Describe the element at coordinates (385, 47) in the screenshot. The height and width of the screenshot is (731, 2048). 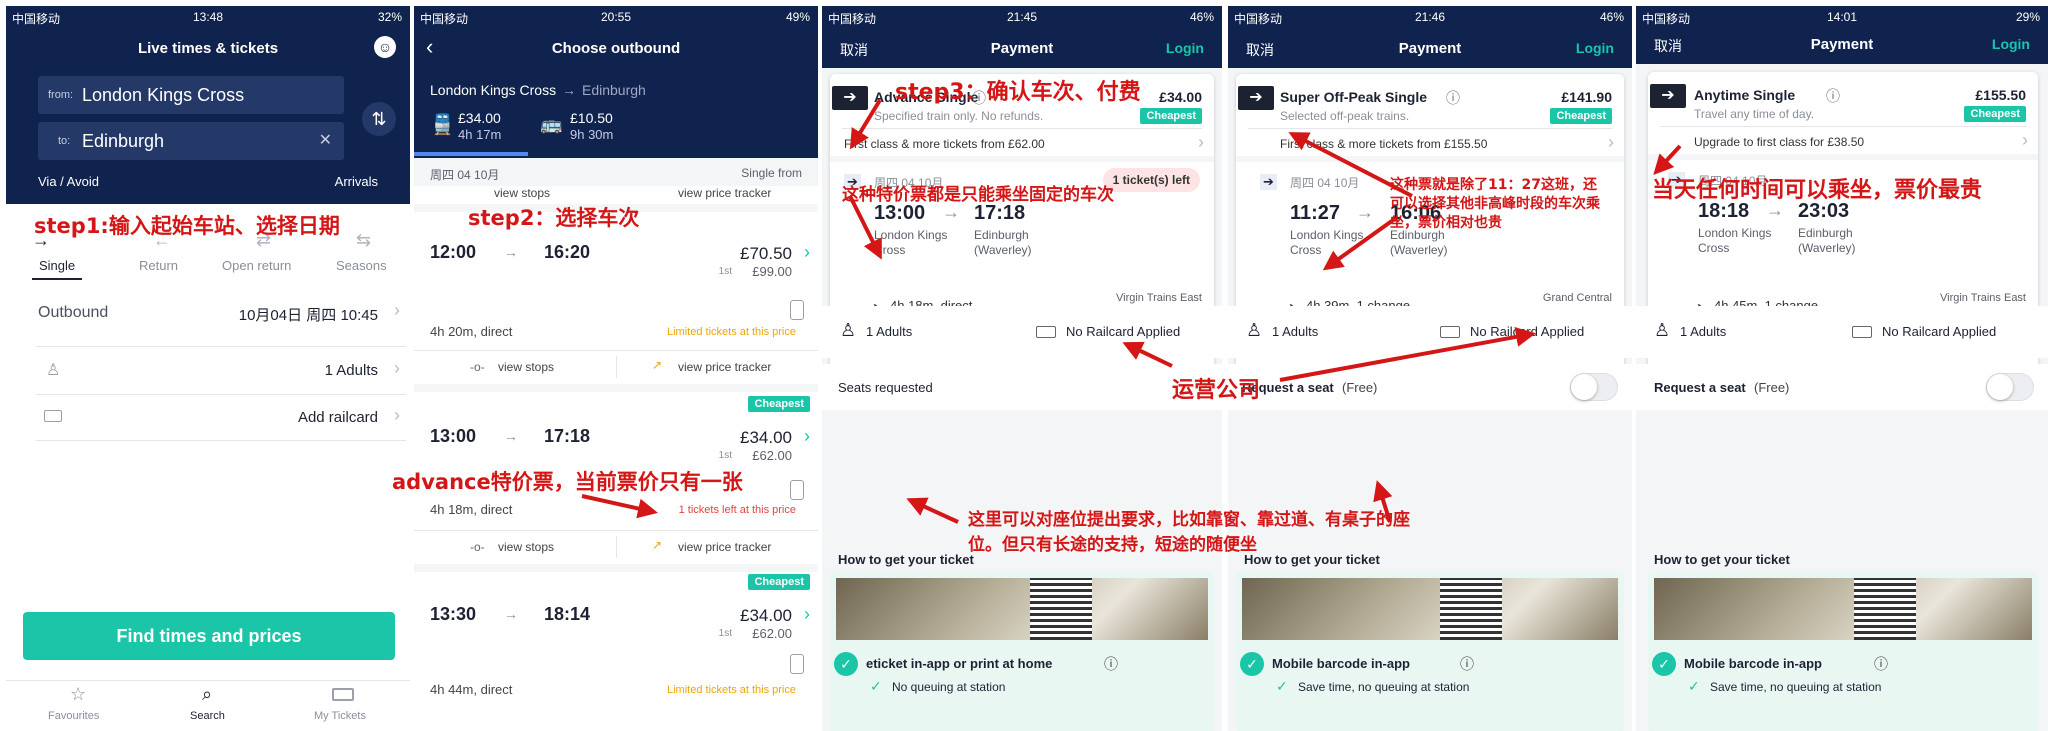
I see `profile-icon: ☺` at that location.